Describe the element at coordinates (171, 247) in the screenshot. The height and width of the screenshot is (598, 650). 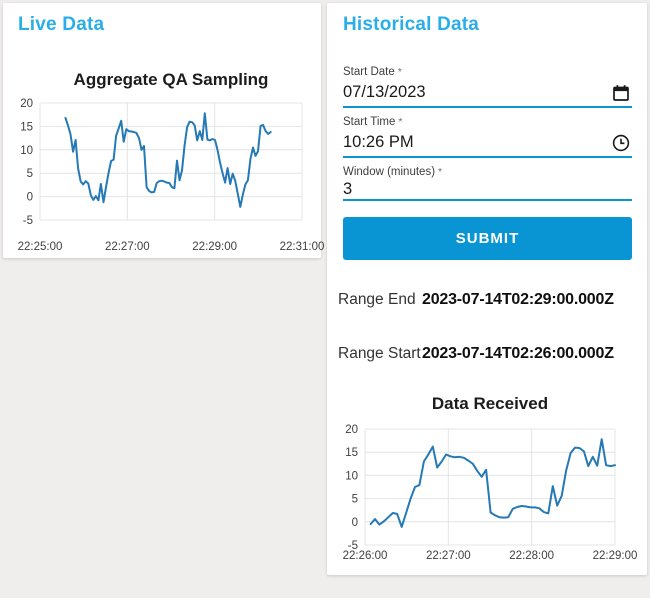
I see `x-axis-tick-labels: 22:25:00 22:27:00 22:29:00 22:31:00` at that location.